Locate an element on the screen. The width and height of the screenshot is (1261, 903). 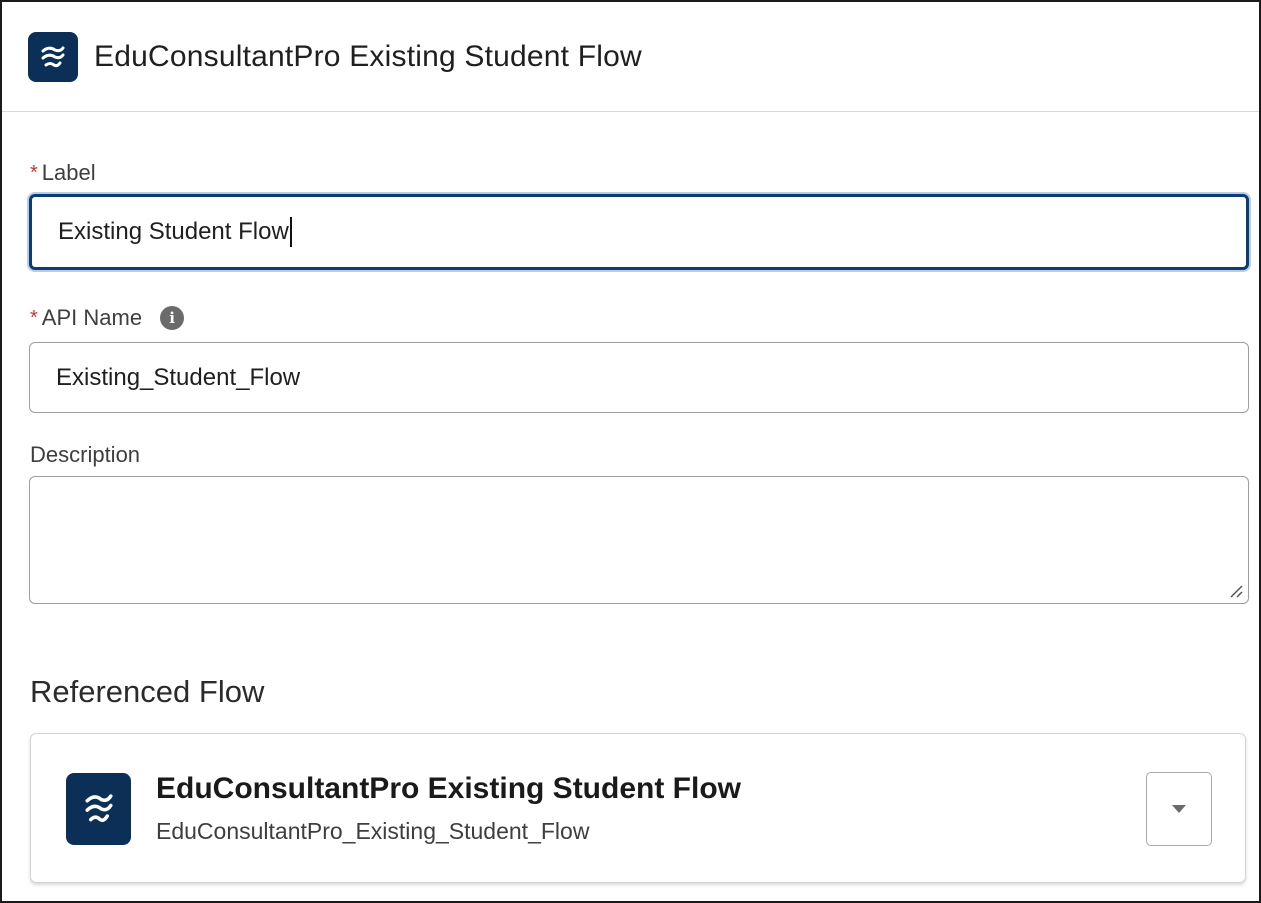
panel-title: EduConsultantPro Existing Student Flow is located at coordinates (368, 56).